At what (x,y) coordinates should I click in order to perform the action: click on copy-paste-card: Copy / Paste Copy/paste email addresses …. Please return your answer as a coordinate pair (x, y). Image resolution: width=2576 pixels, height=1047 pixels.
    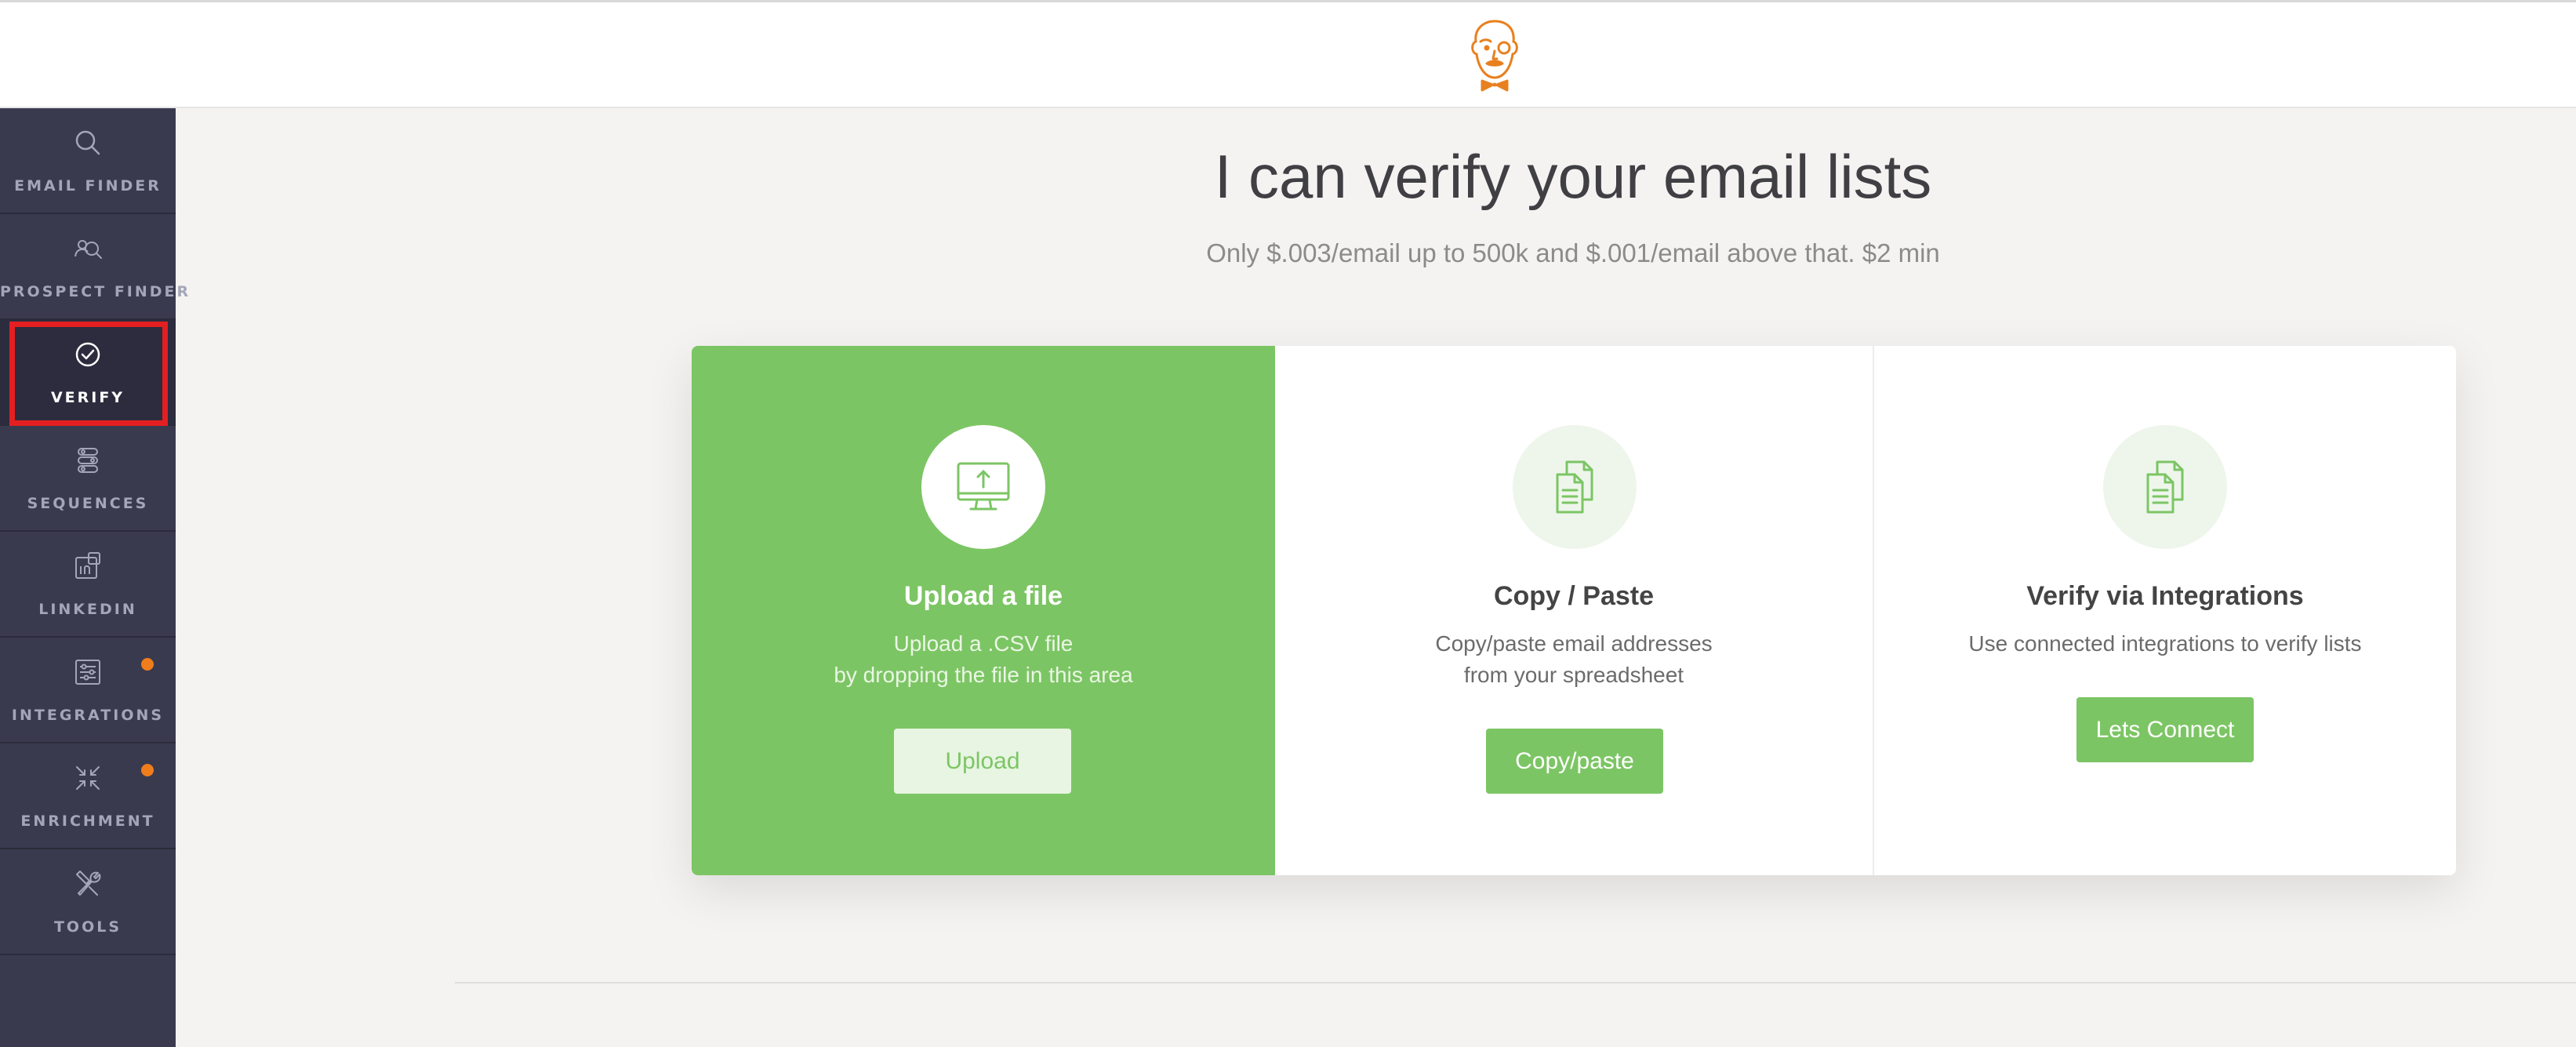
    Looking at the image, I should click on (1574, 610).